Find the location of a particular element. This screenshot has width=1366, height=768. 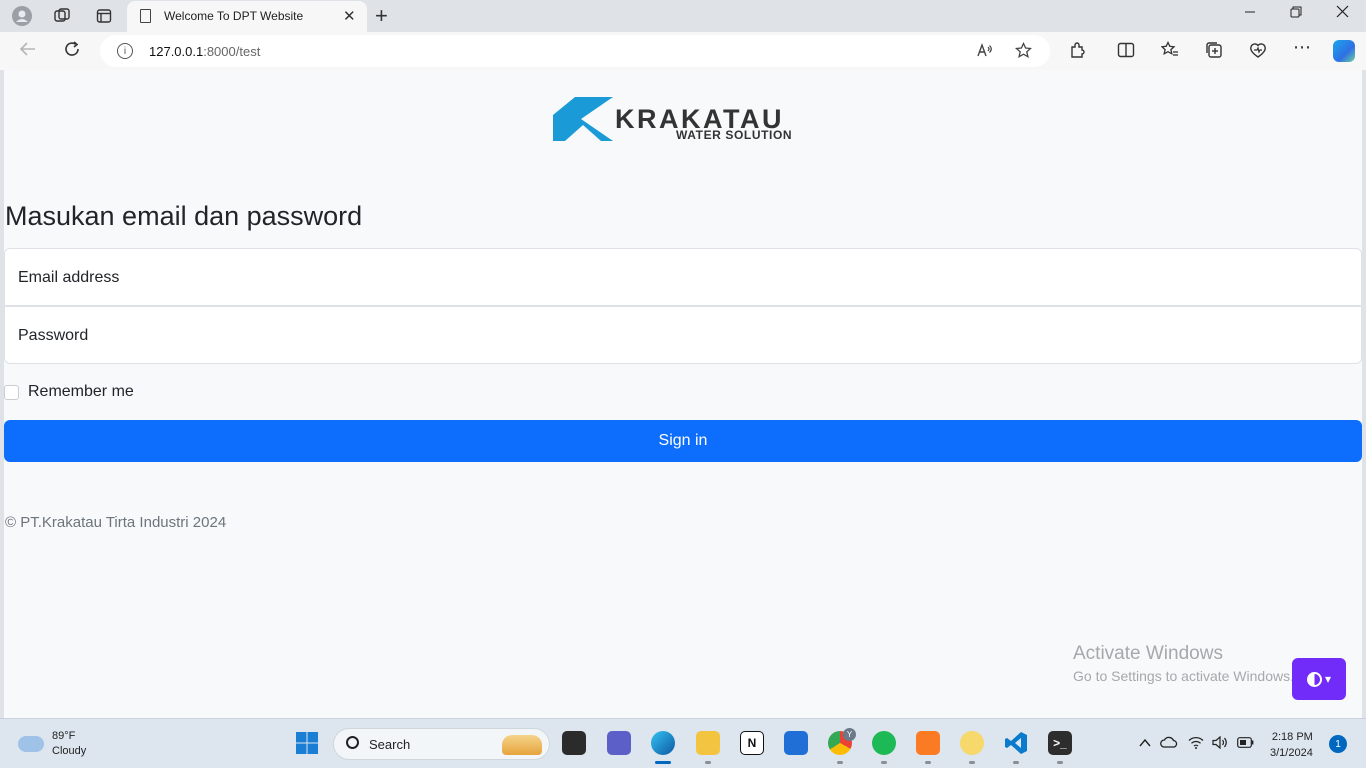

more-menu-icon: ⋯ is located at coordinates (1302, 47).